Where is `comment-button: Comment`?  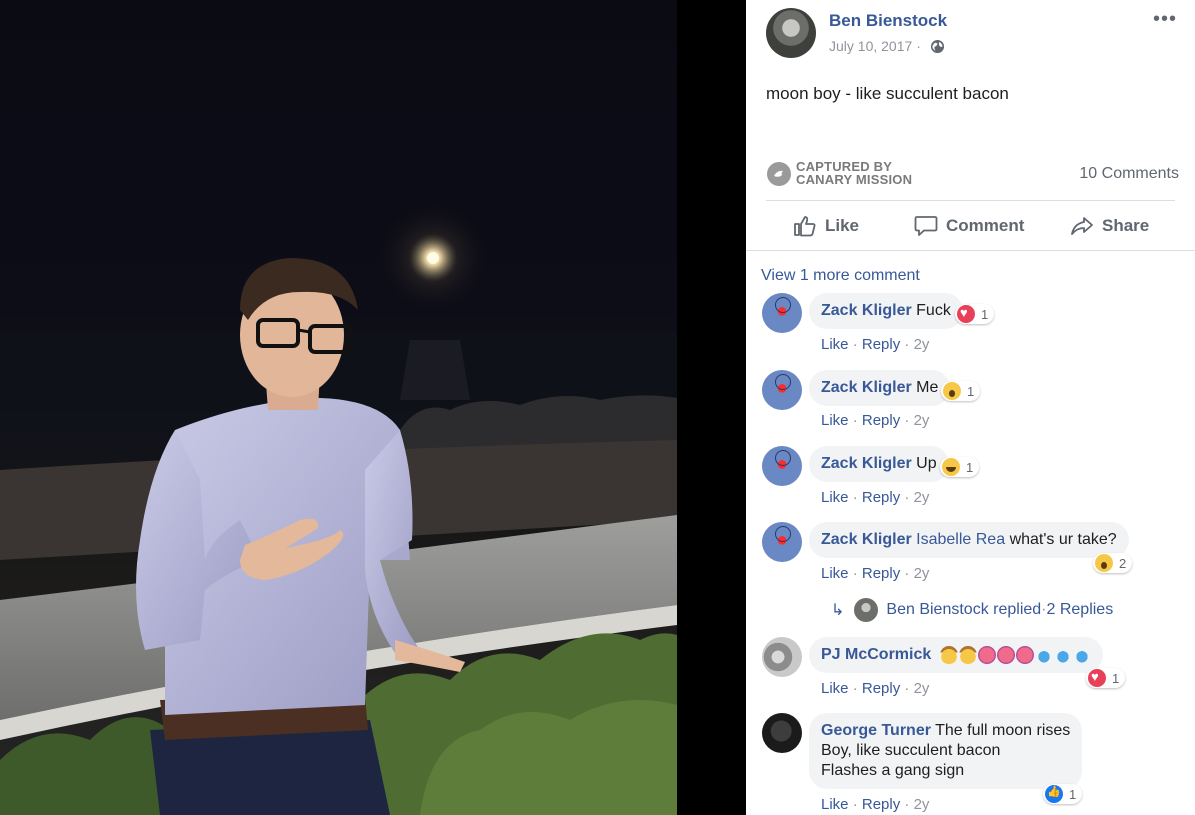 comment-button: Comment is located at coordinates (969, 226).